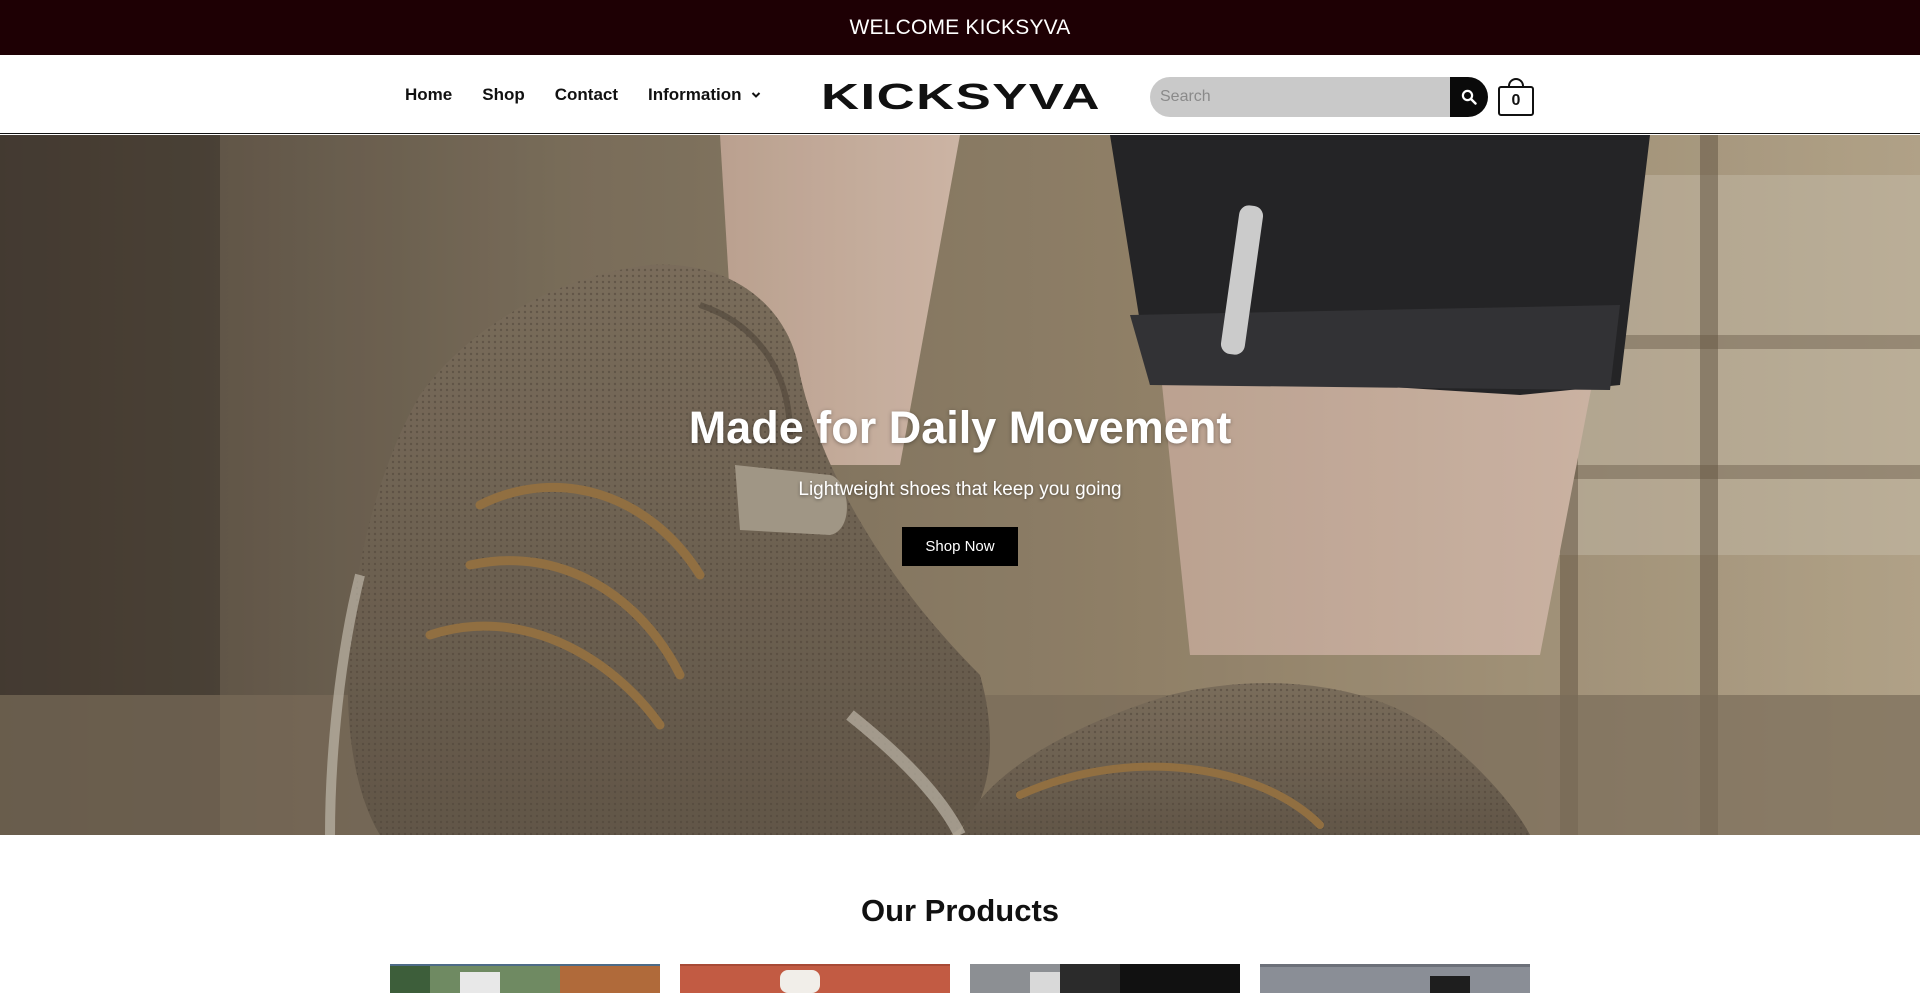 The width and height of the screenshot is (1920, 993). I want to click on nav-shop-label: Shop, so click(503, 94).